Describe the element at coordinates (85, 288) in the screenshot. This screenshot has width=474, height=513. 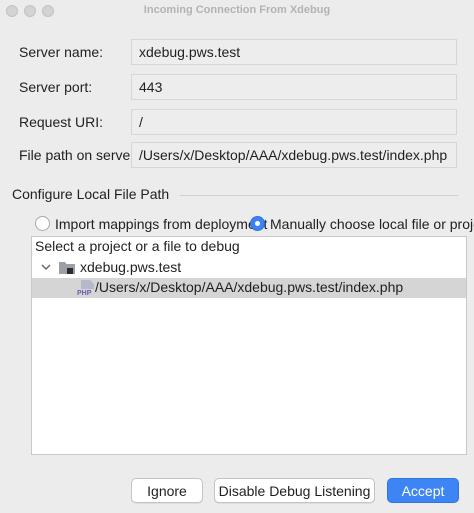
I see `php-file-icon: PHP` at that location.